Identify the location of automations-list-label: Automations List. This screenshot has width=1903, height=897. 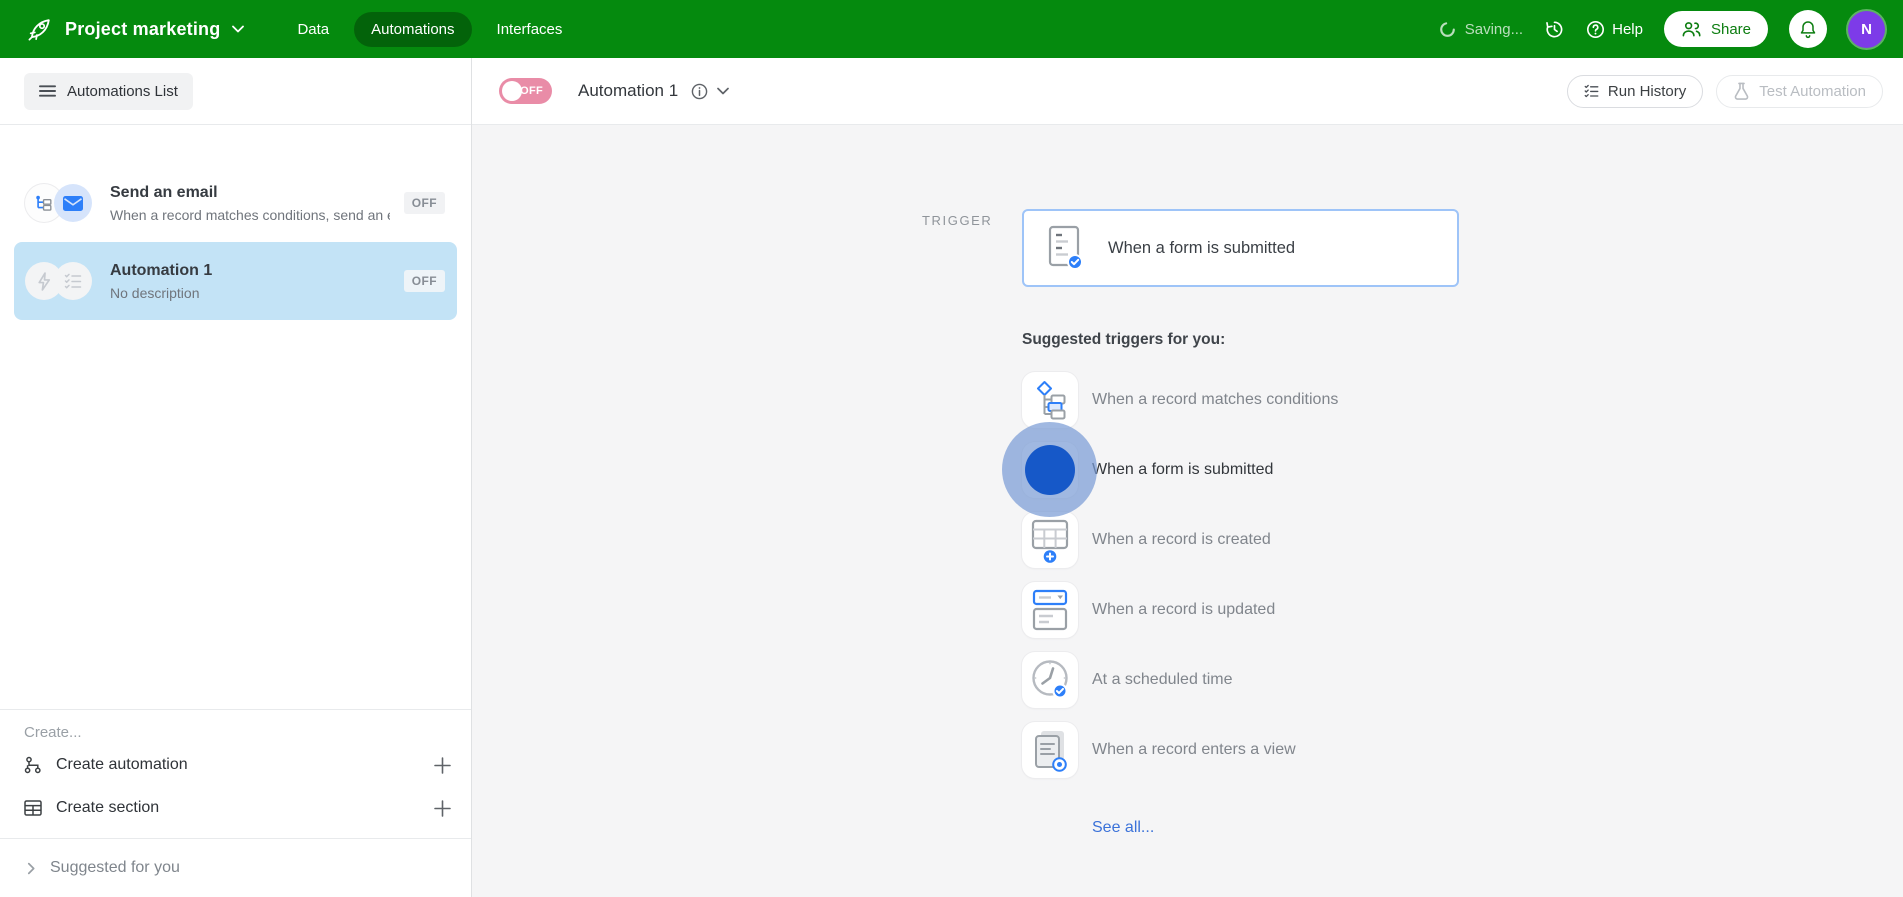
(122, 91).